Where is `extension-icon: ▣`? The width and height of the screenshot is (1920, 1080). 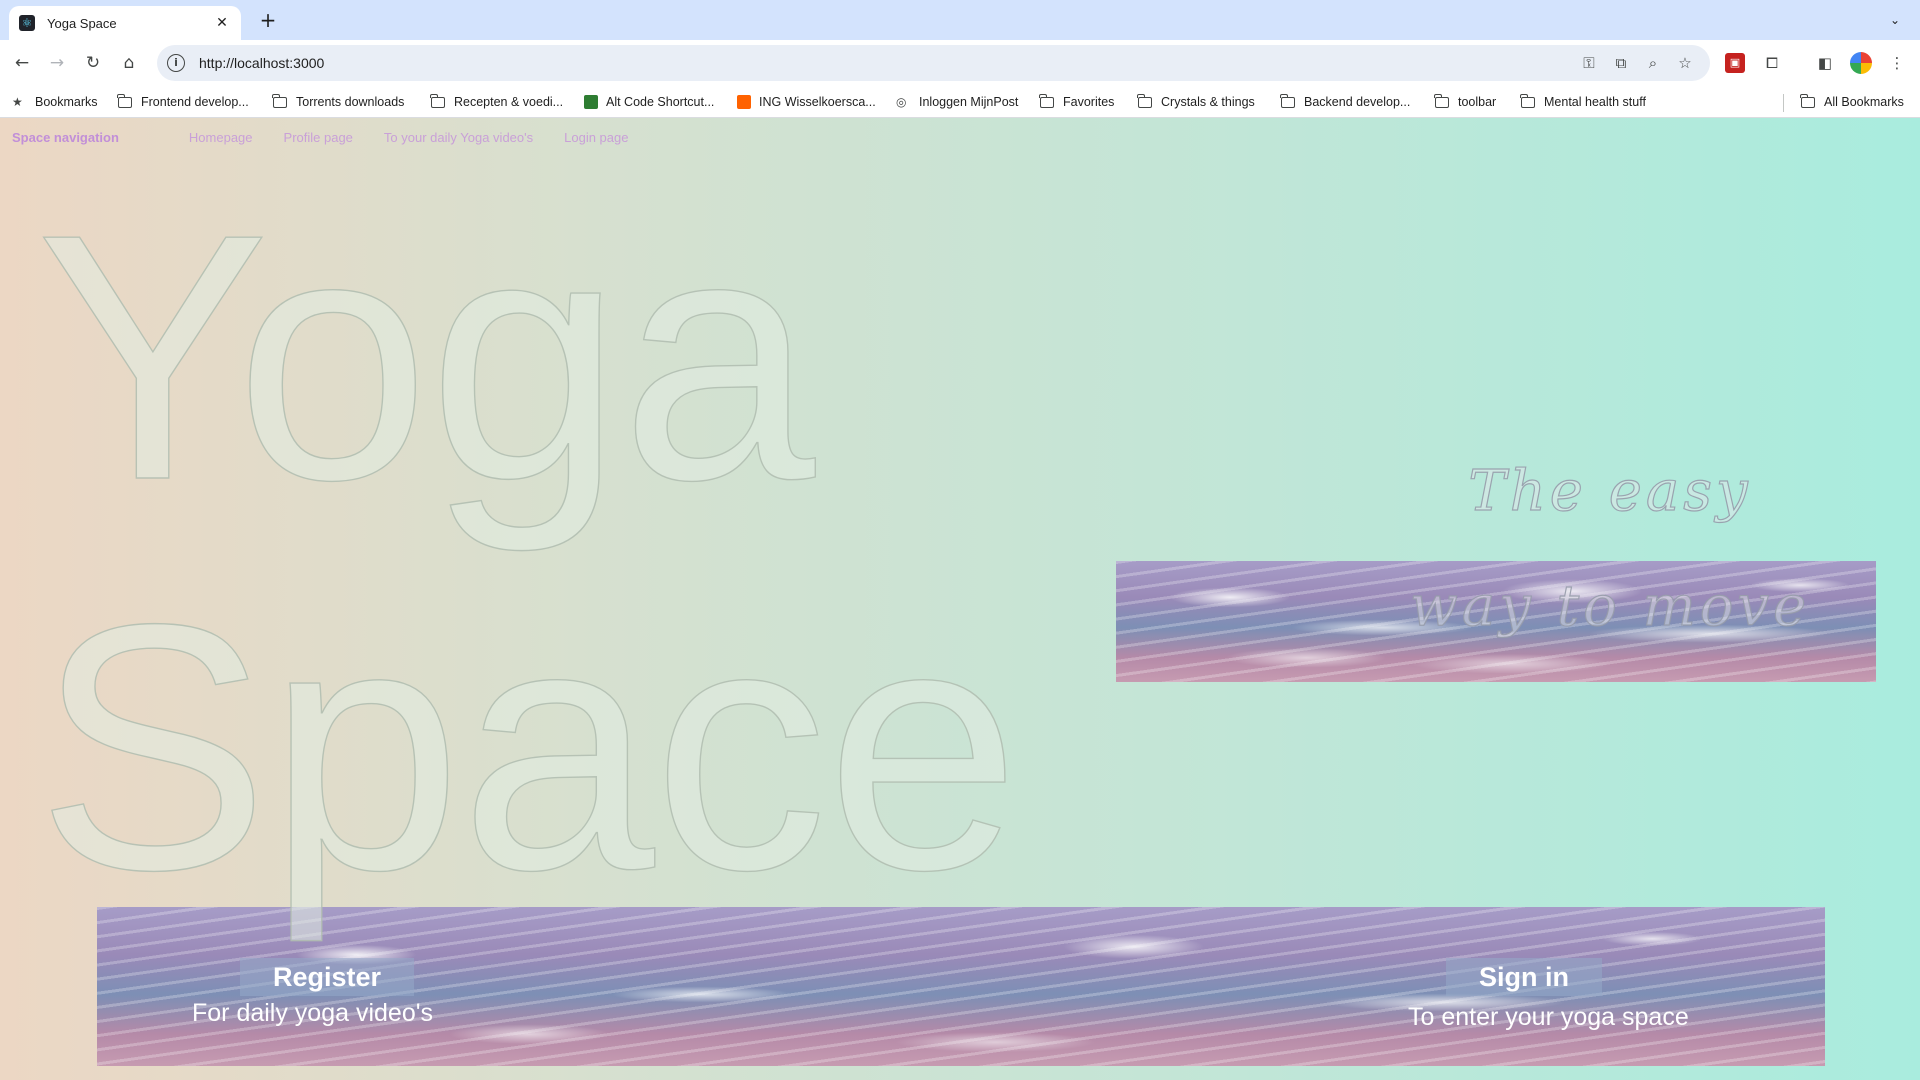 extension-icon: ▣ is located at coordinates (1735, 63).